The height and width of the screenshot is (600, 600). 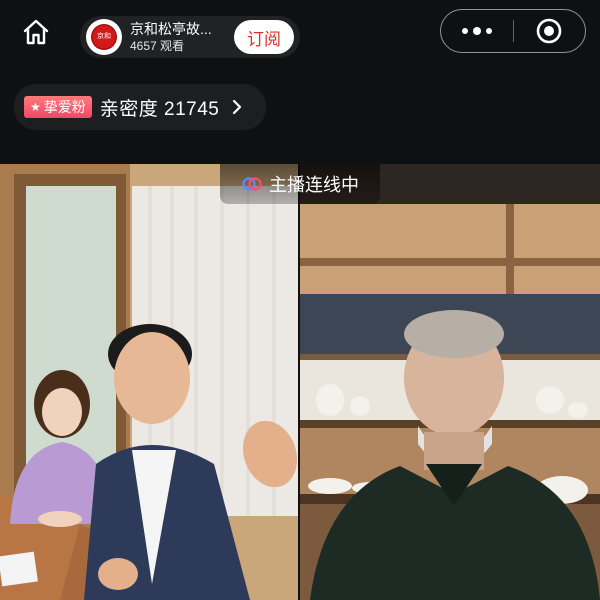 I want to click on fan-badge: ★ 挚爱粉, so click(x=58, y=107).